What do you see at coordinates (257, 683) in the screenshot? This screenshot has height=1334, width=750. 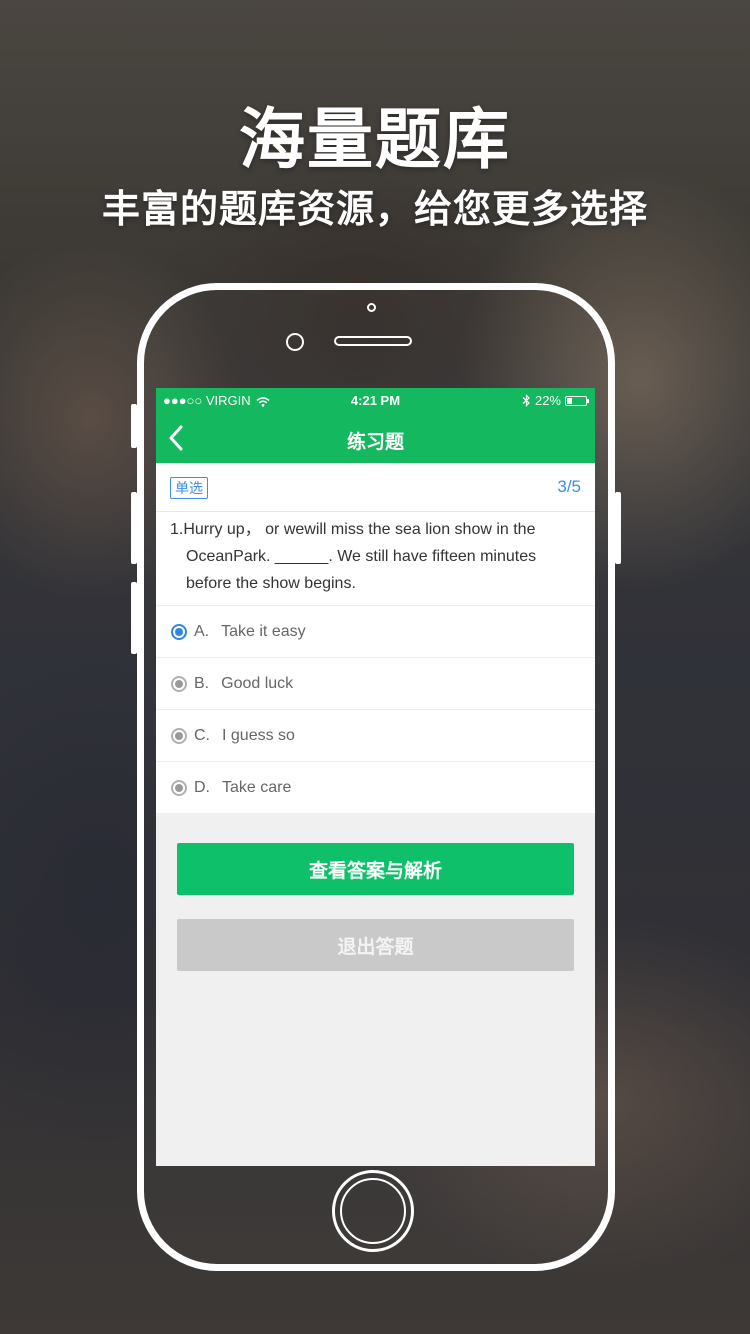 I see `option-text: Good luck` at bounding box center [257, 683].